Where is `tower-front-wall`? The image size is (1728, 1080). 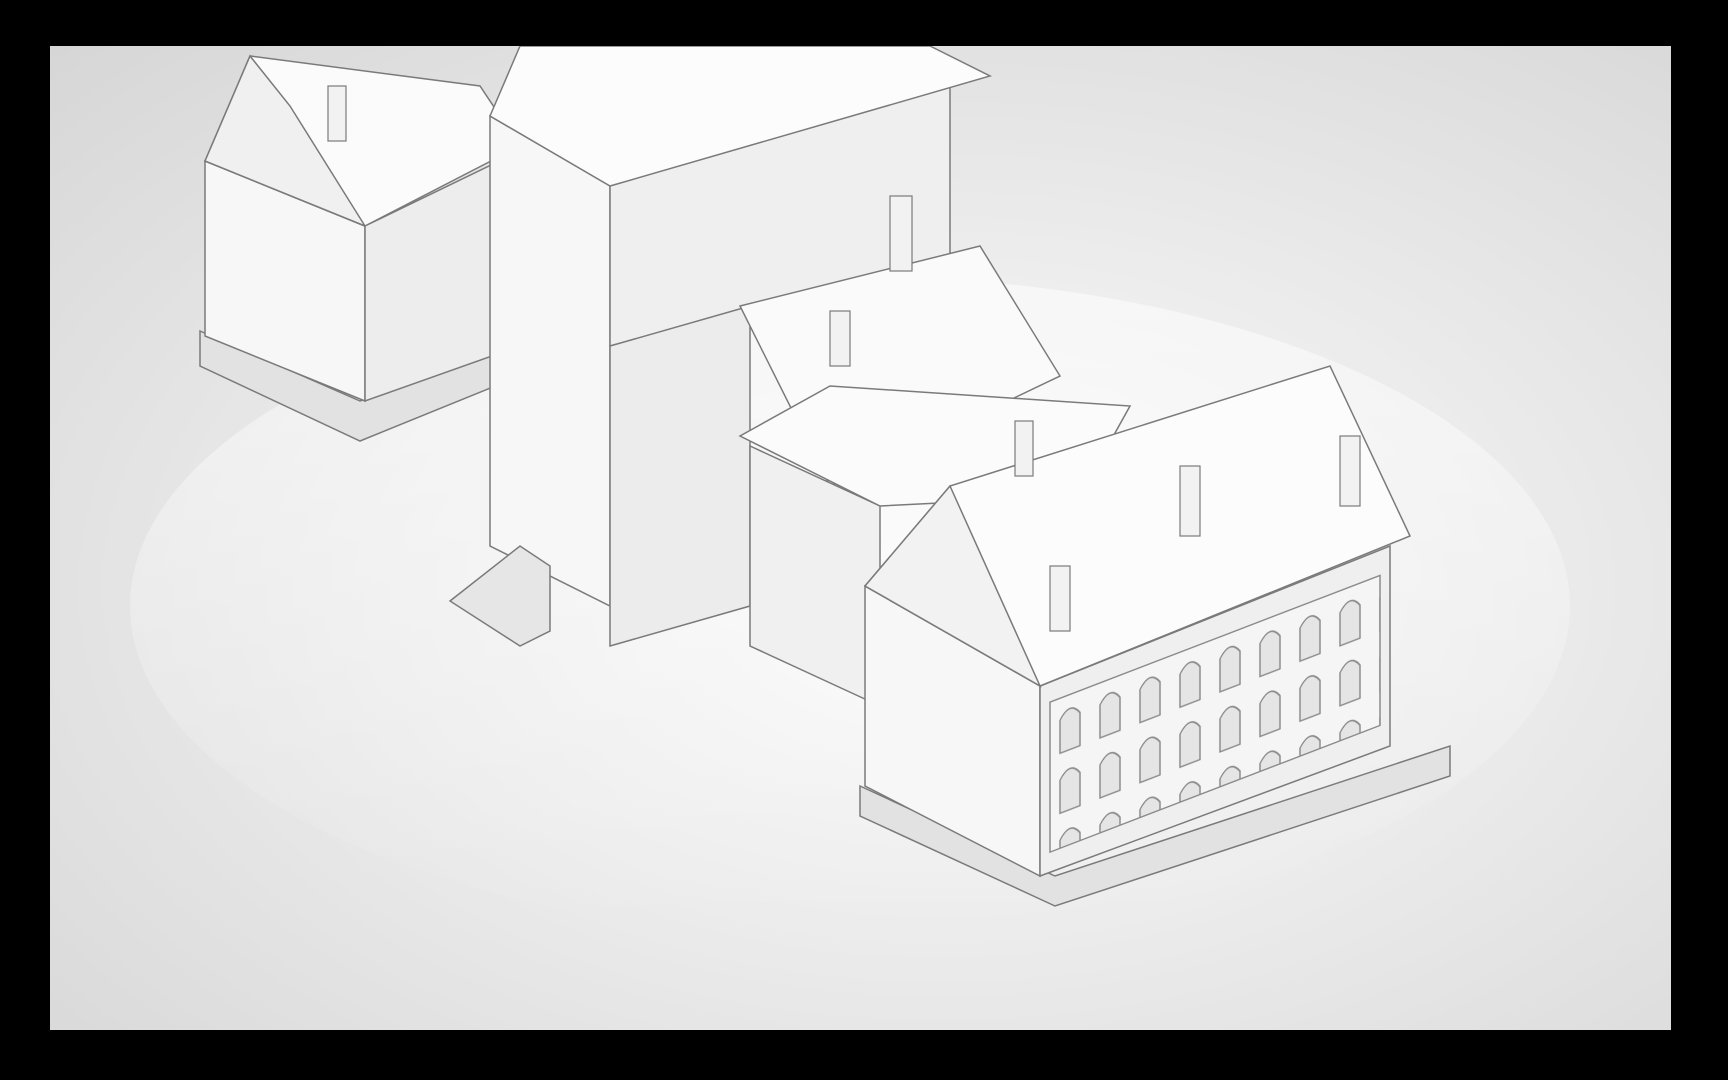 tower-front-wall is located at coordinates (550, 361).